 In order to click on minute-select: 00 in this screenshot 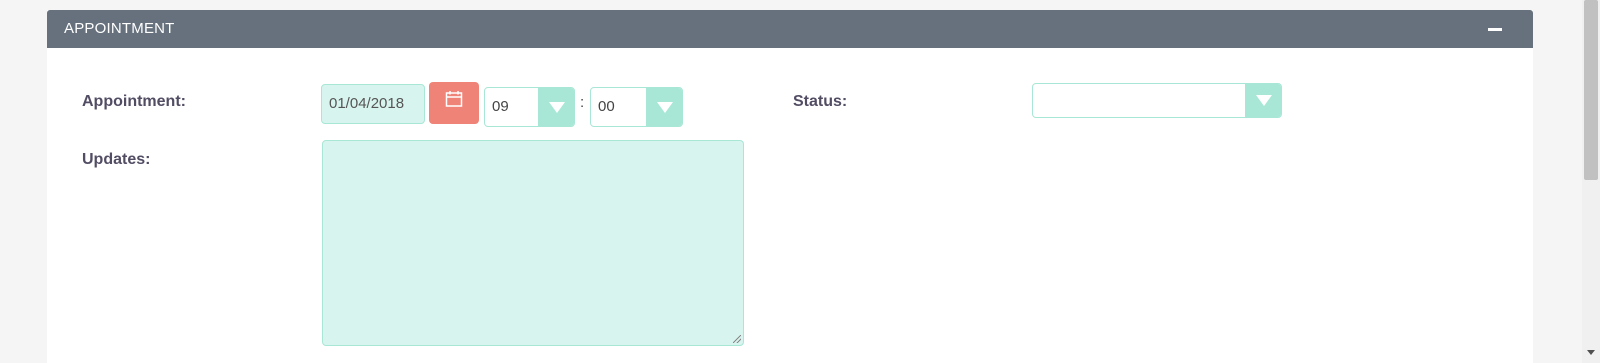, I will do `click(636, 107)`.